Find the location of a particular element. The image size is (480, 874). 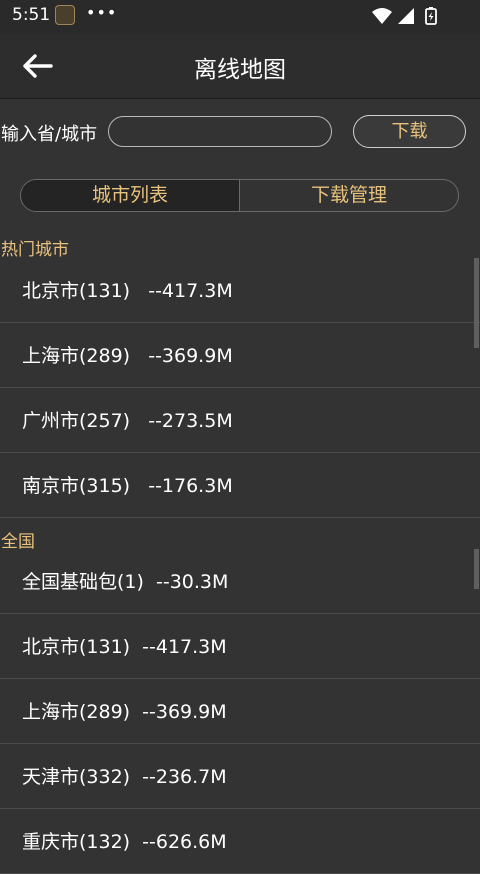

tab-download-manager: 下载管理 is located at coordinates (349, 195).